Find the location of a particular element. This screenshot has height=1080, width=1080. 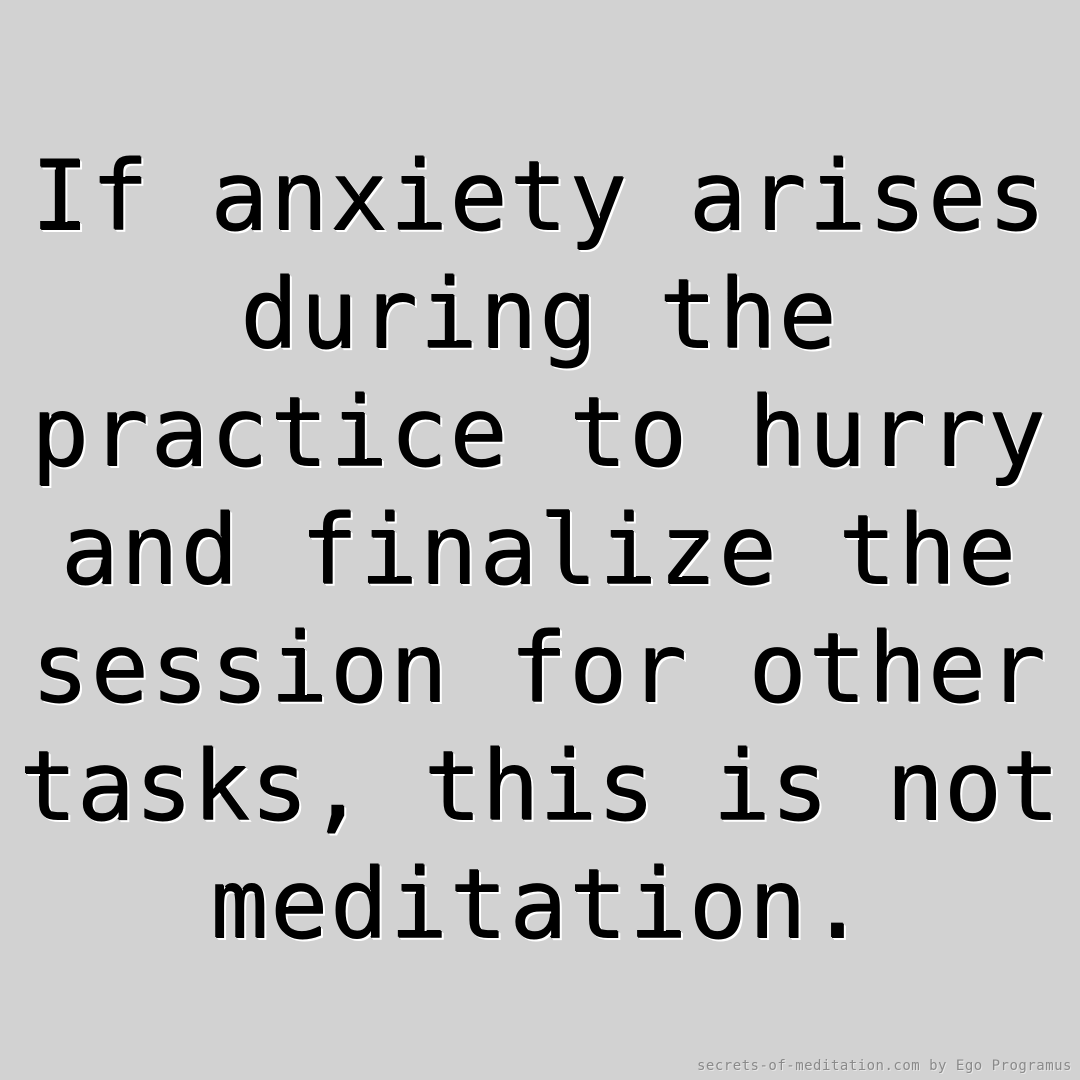

quote-line-3: practice to hurry is located at coordinates (540, 433).